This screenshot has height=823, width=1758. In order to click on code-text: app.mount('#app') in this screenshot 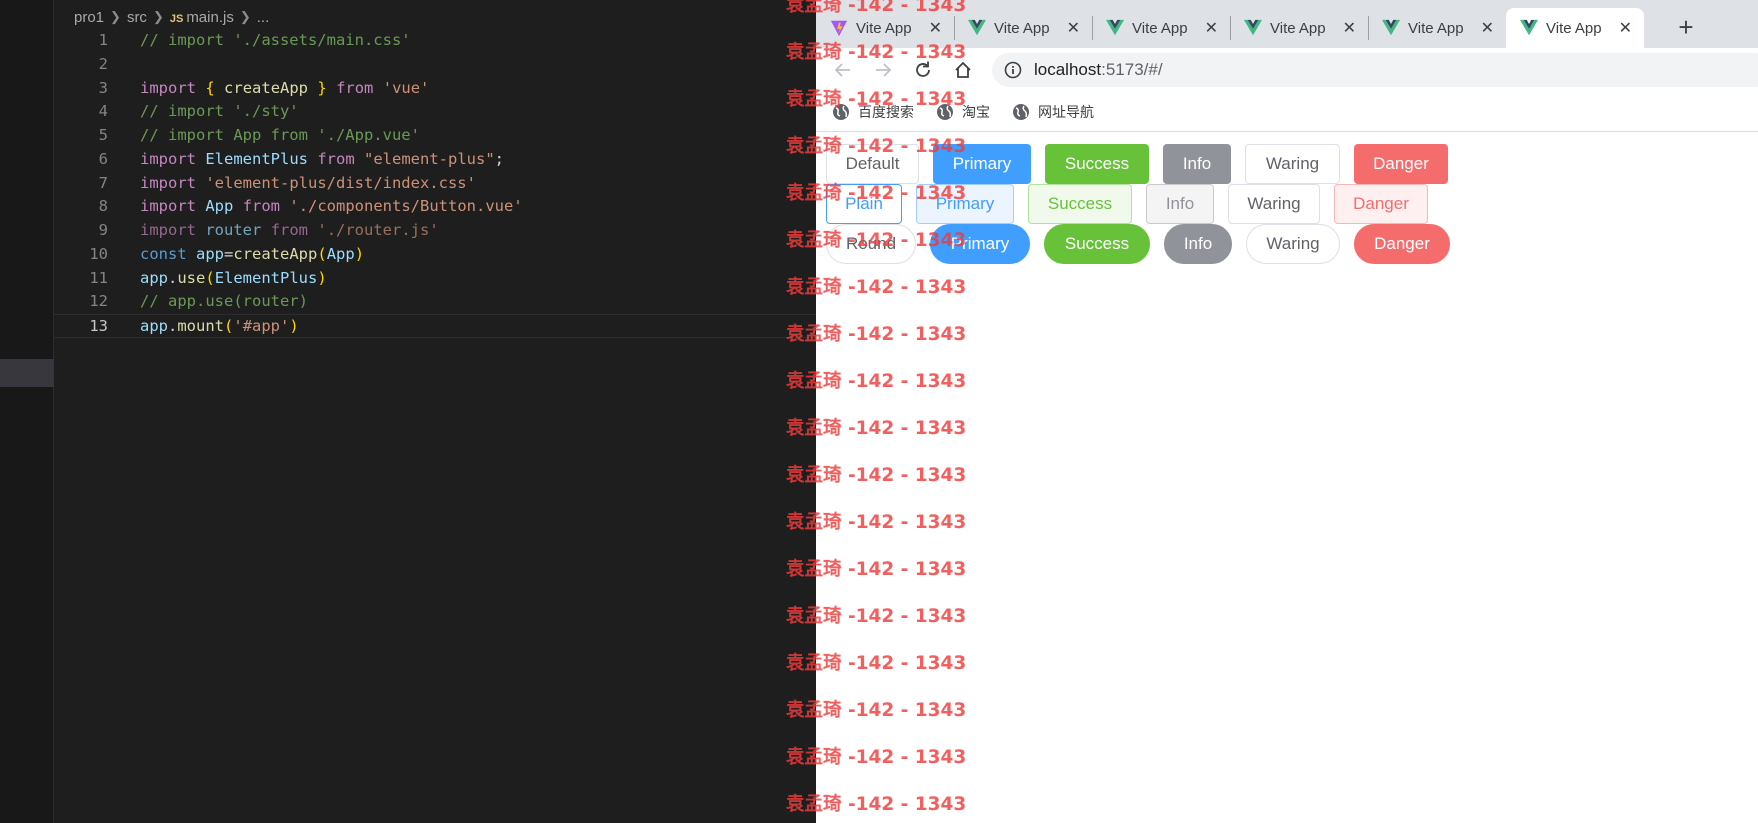, I will do `click(219, 326)`.